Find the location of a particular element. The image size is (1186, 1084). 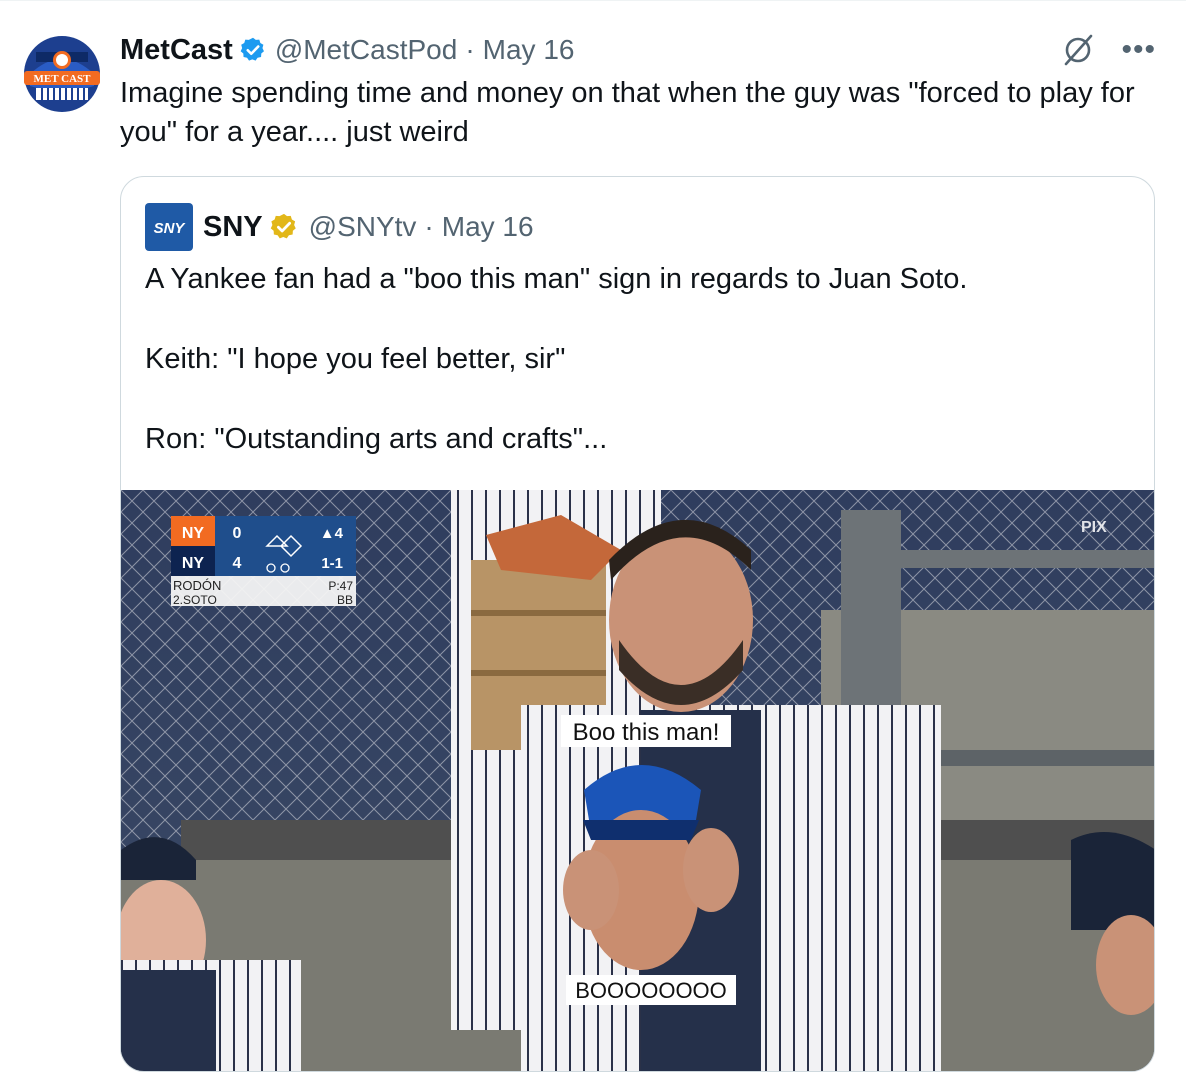

sny-logo: SNY is located at coordinates (169, 227).